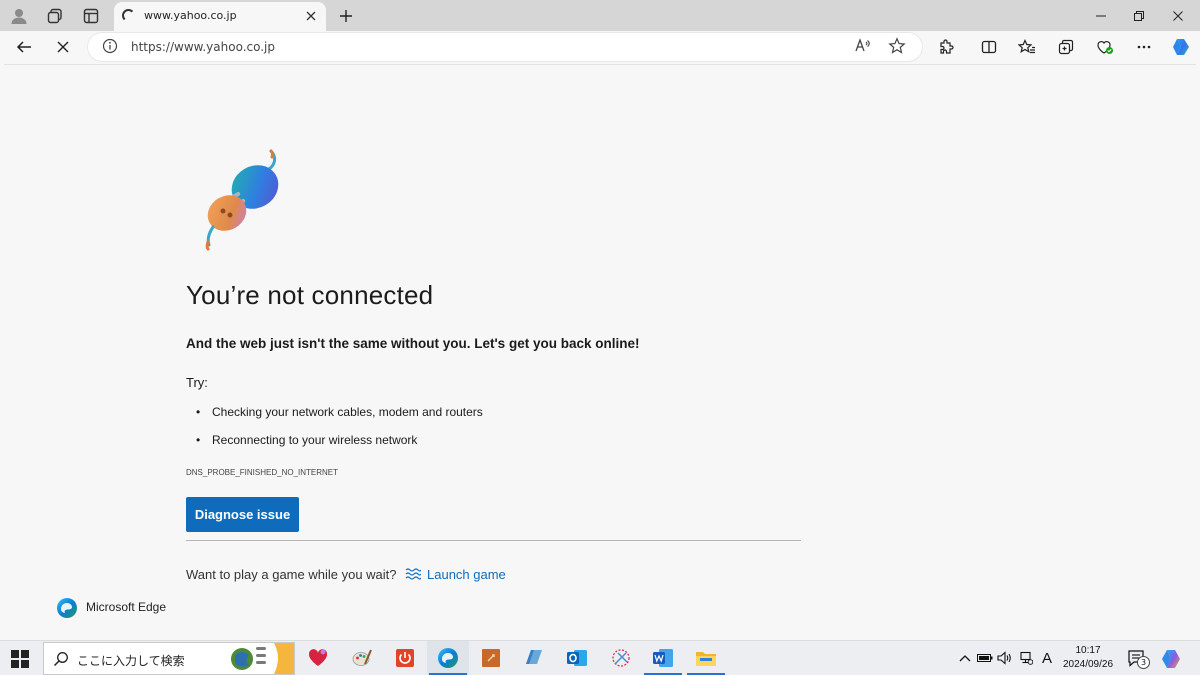  I want to click on speaker-icon, so click(1004, 658).